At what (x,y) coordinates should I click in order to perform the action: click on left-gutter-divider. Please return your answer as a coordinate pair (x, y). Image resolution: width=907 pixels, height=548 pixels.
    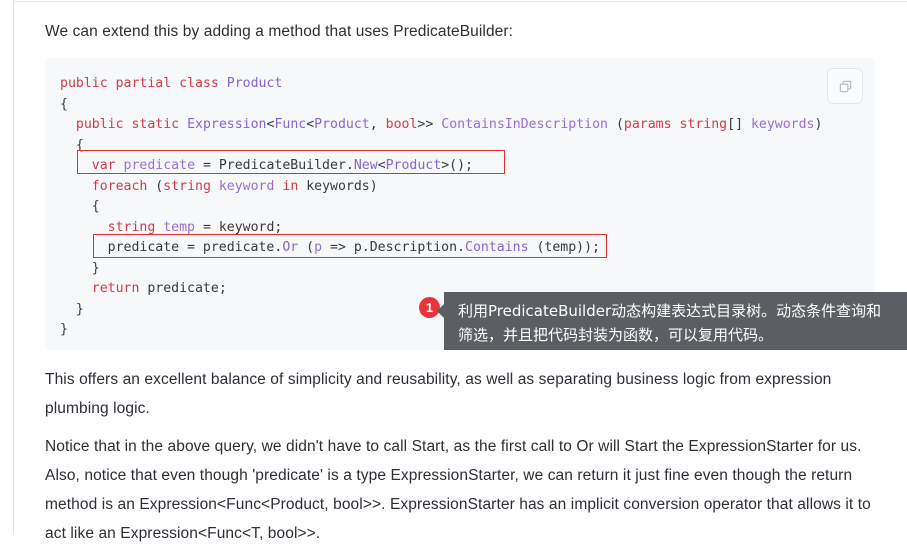
    Looking at the image, I should click on (13, 267).